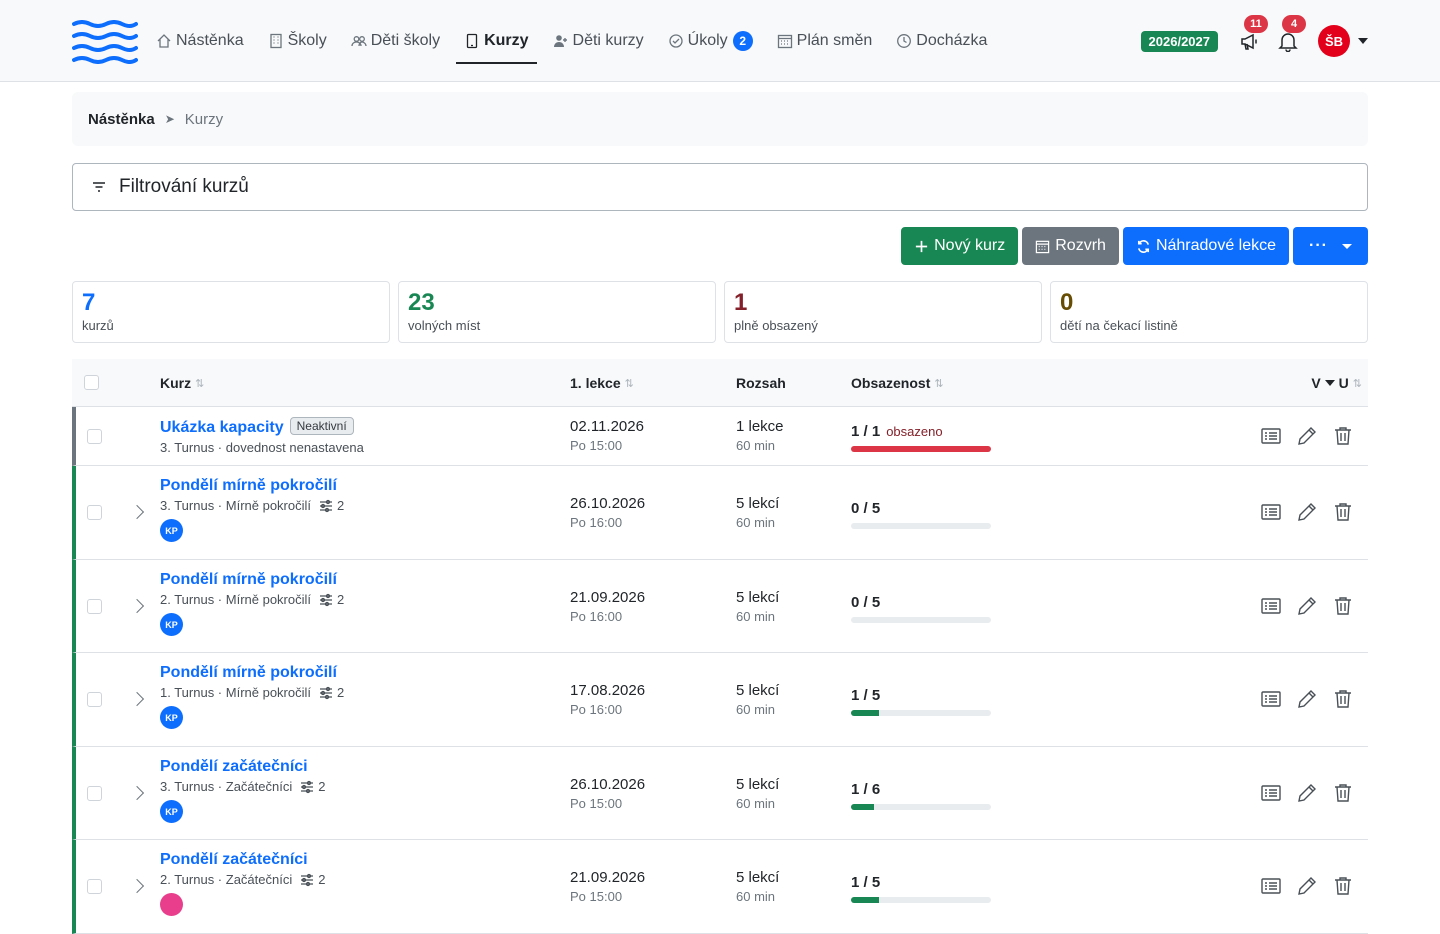 This screenshot has width=1440, height=934. I want to click on nav-label: Úkoly, so click(707, 40).